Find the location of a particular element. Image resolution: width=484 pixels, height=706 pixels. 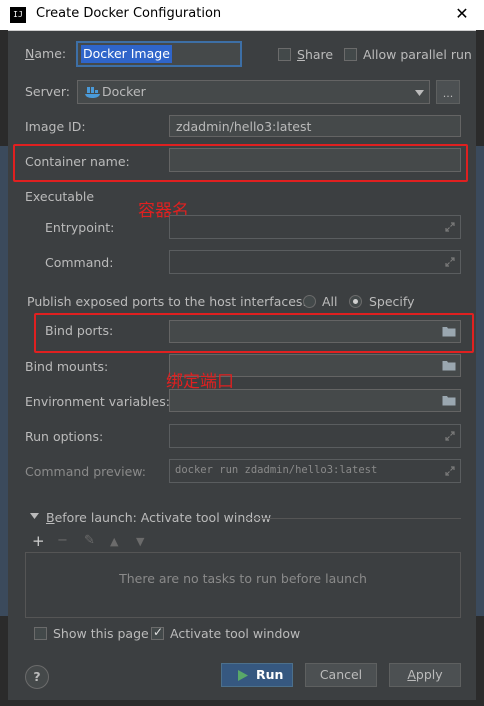

before-launch-task-list: There are no tasks to run before launch is located at coordinates (243, 585).